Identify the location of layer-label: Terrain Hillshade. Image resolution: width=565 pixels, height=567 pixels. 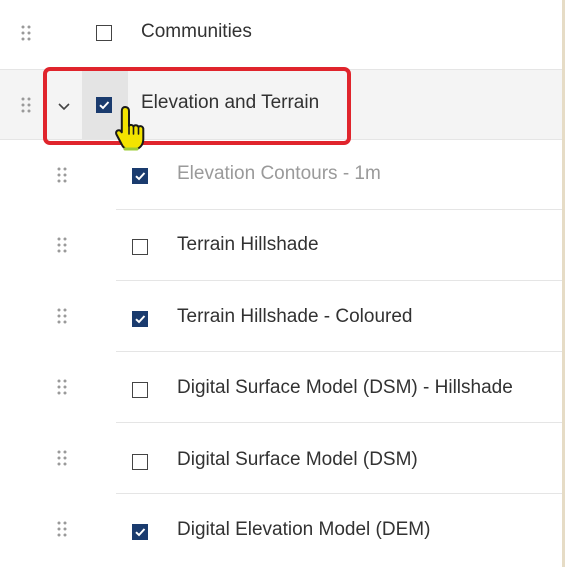
(248, 244).